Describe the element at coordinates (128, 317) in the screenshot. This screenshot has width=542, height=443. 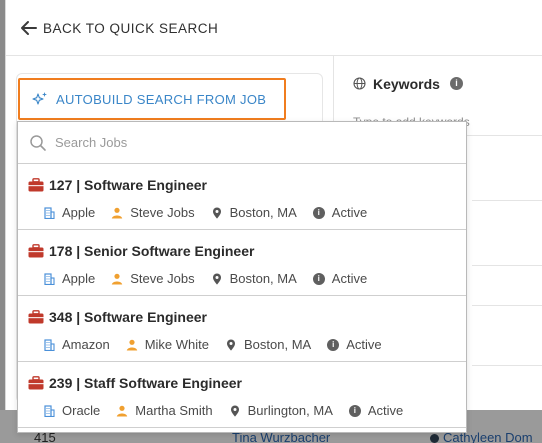
I see `job-title: 348 | Software Engineer` at that location.